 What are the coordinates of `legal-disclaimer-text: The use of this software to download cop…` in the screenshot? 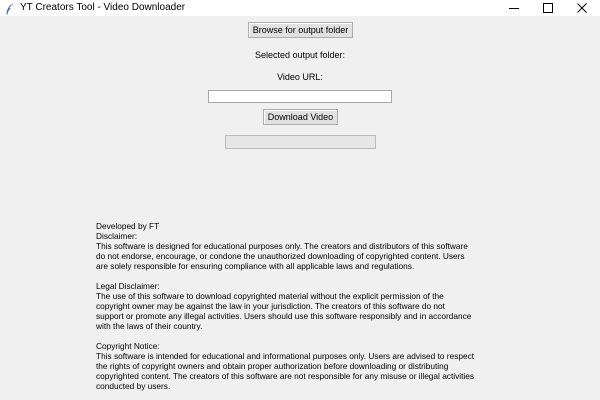 It's located at (284, 311).